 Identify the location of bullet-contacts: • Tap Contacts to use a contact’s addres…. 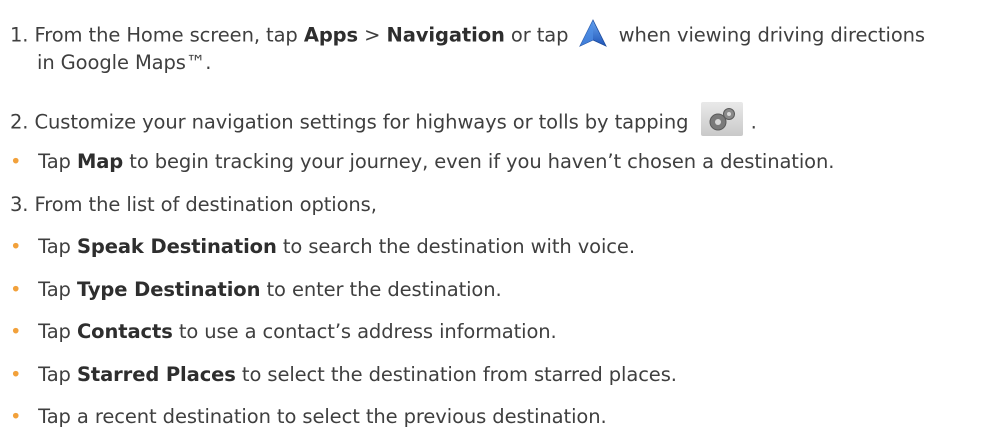
(283, 332).